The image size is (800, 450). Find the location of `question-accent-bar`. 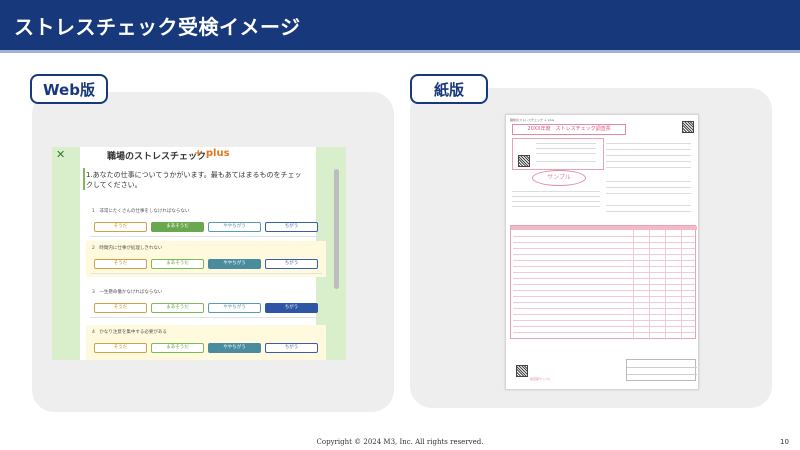

question-accent-bar is located at coordinates (84, 179).